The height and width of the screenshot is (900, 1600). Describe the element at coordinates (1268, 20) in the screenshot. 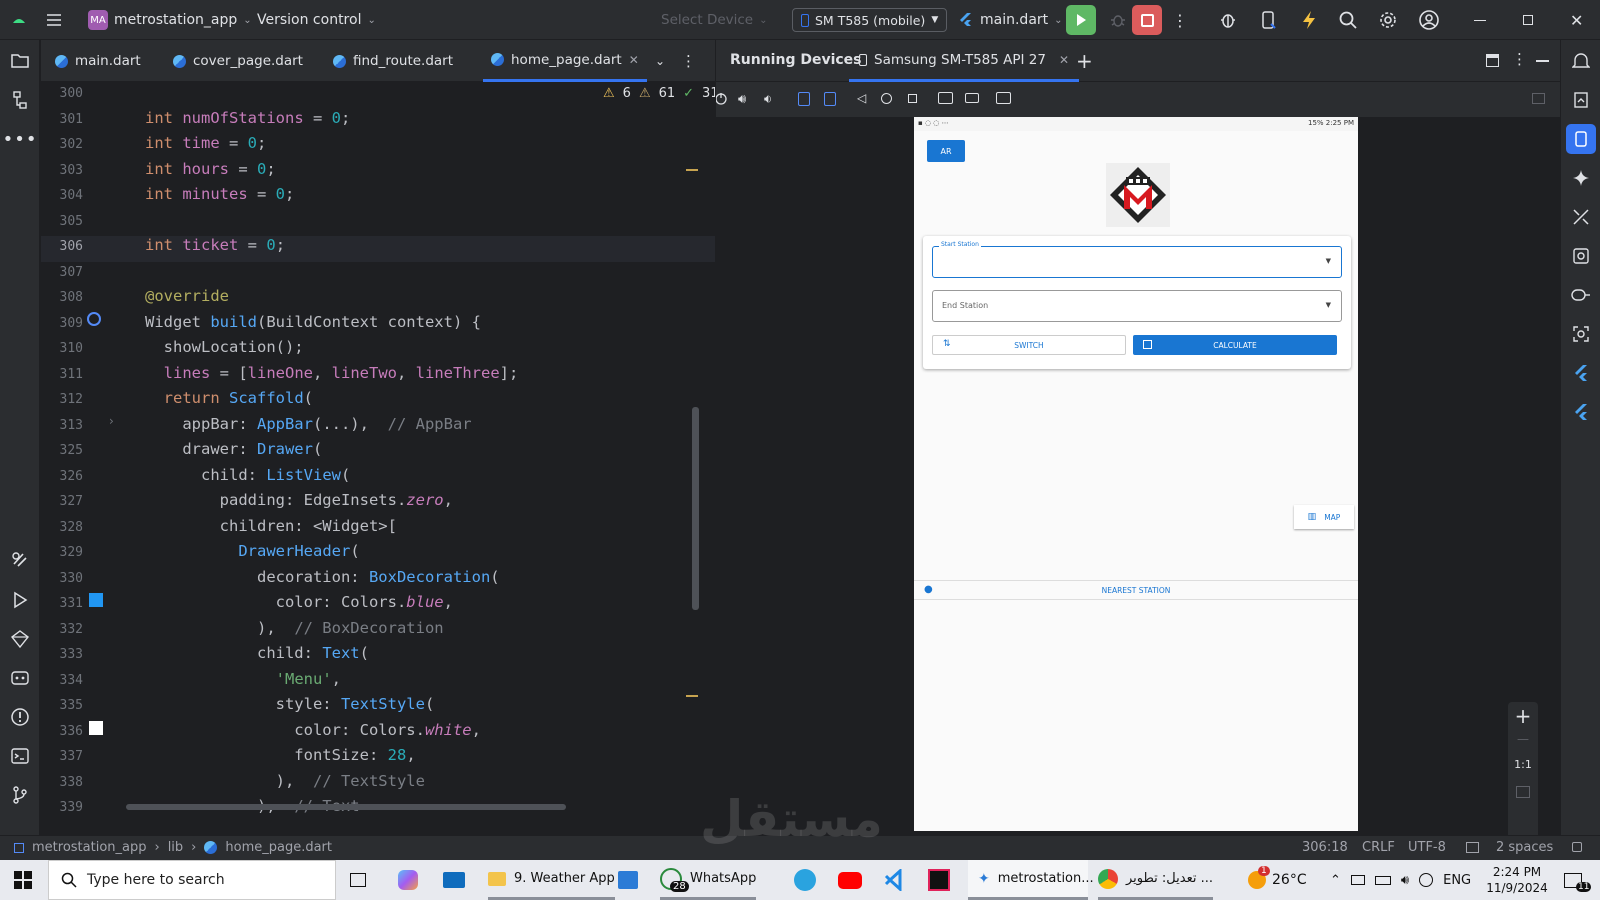

I see `device-manager-icon` at that location.